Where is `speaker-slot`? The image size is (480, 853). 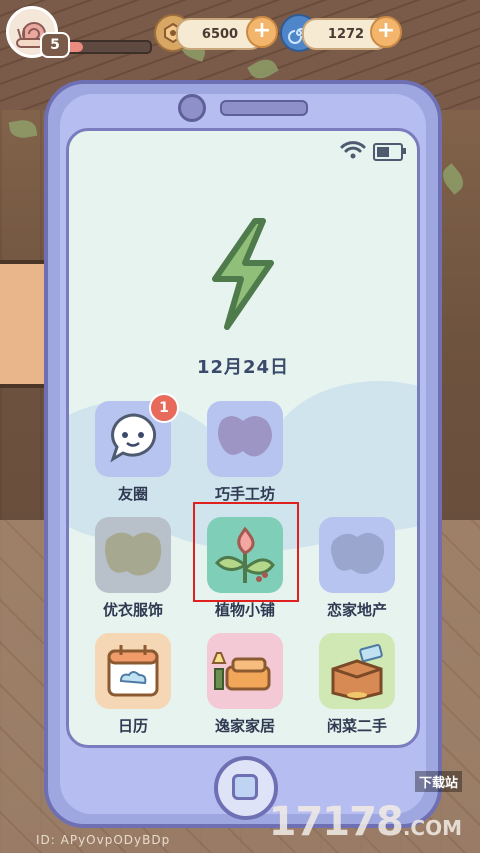
speaker-slot is located at coordinates (264, 108).